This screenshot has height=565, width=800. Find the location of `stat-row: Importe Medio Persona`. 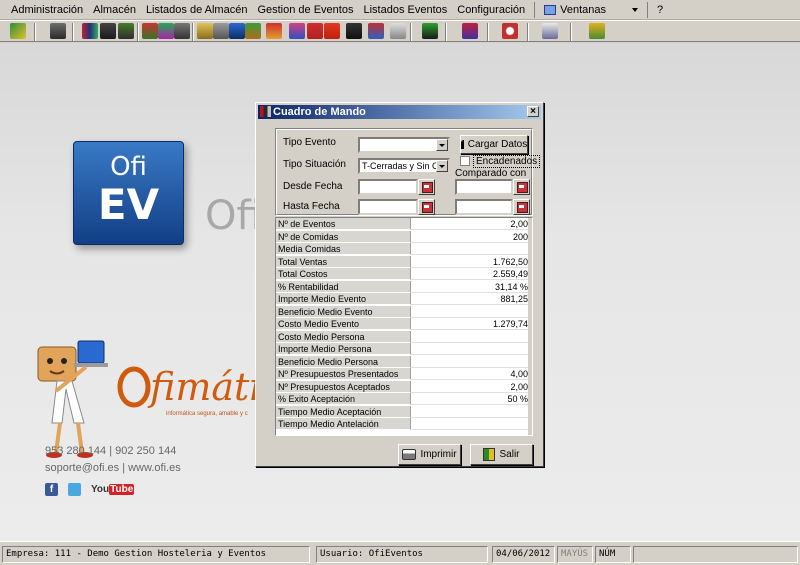

stat-row: Importe Medio Persona is located at coordinates (403, 349).